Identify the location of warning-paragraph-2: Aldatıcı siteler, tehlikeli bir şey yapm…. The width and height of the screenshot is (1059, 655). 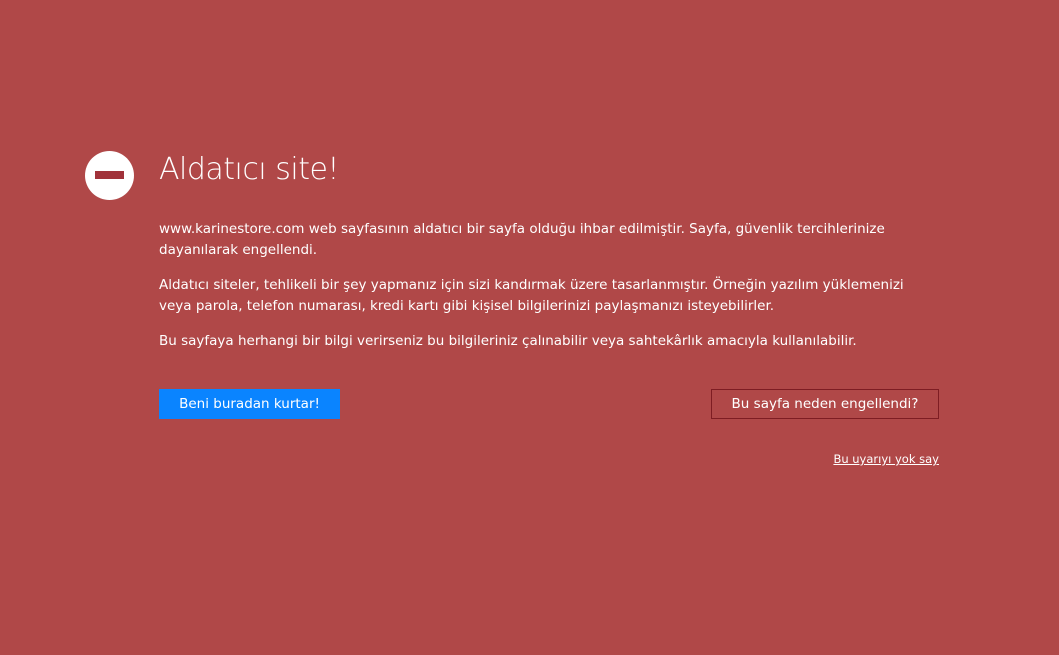
(531, 295).